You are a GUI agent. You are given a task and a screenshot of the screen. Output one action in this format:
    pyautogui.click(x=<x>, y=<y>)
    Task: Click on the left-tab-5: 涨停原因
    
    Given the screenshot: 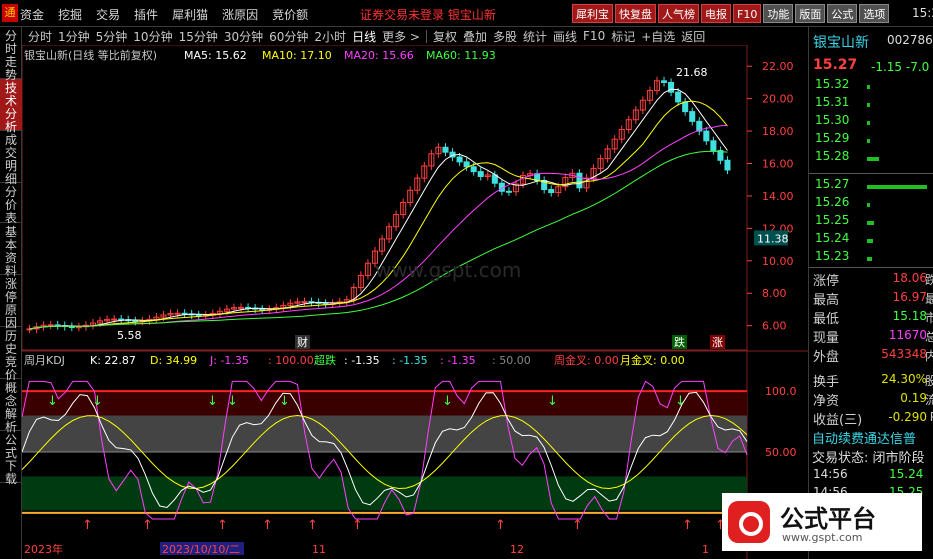 What is the action you would take?
    pyautogui.click(x=11, y=302)
    